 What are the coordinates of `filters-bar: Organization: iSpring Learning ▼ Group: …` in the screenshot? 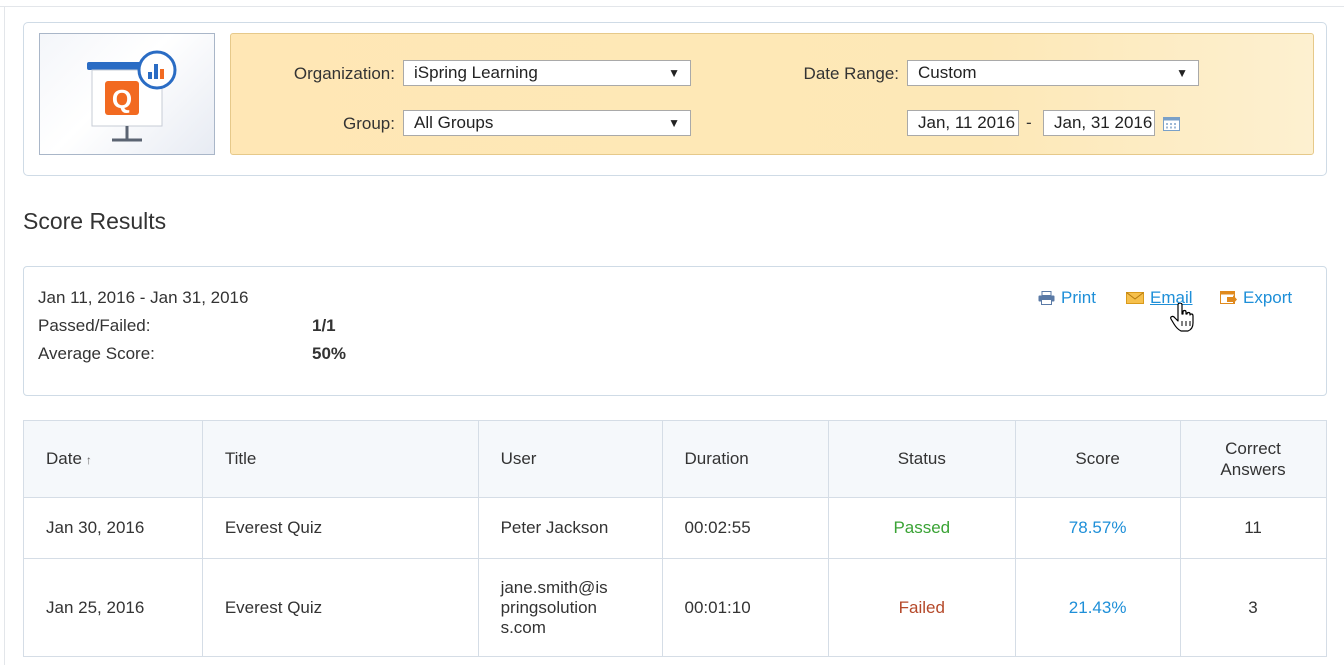 It's located at (772, 94).